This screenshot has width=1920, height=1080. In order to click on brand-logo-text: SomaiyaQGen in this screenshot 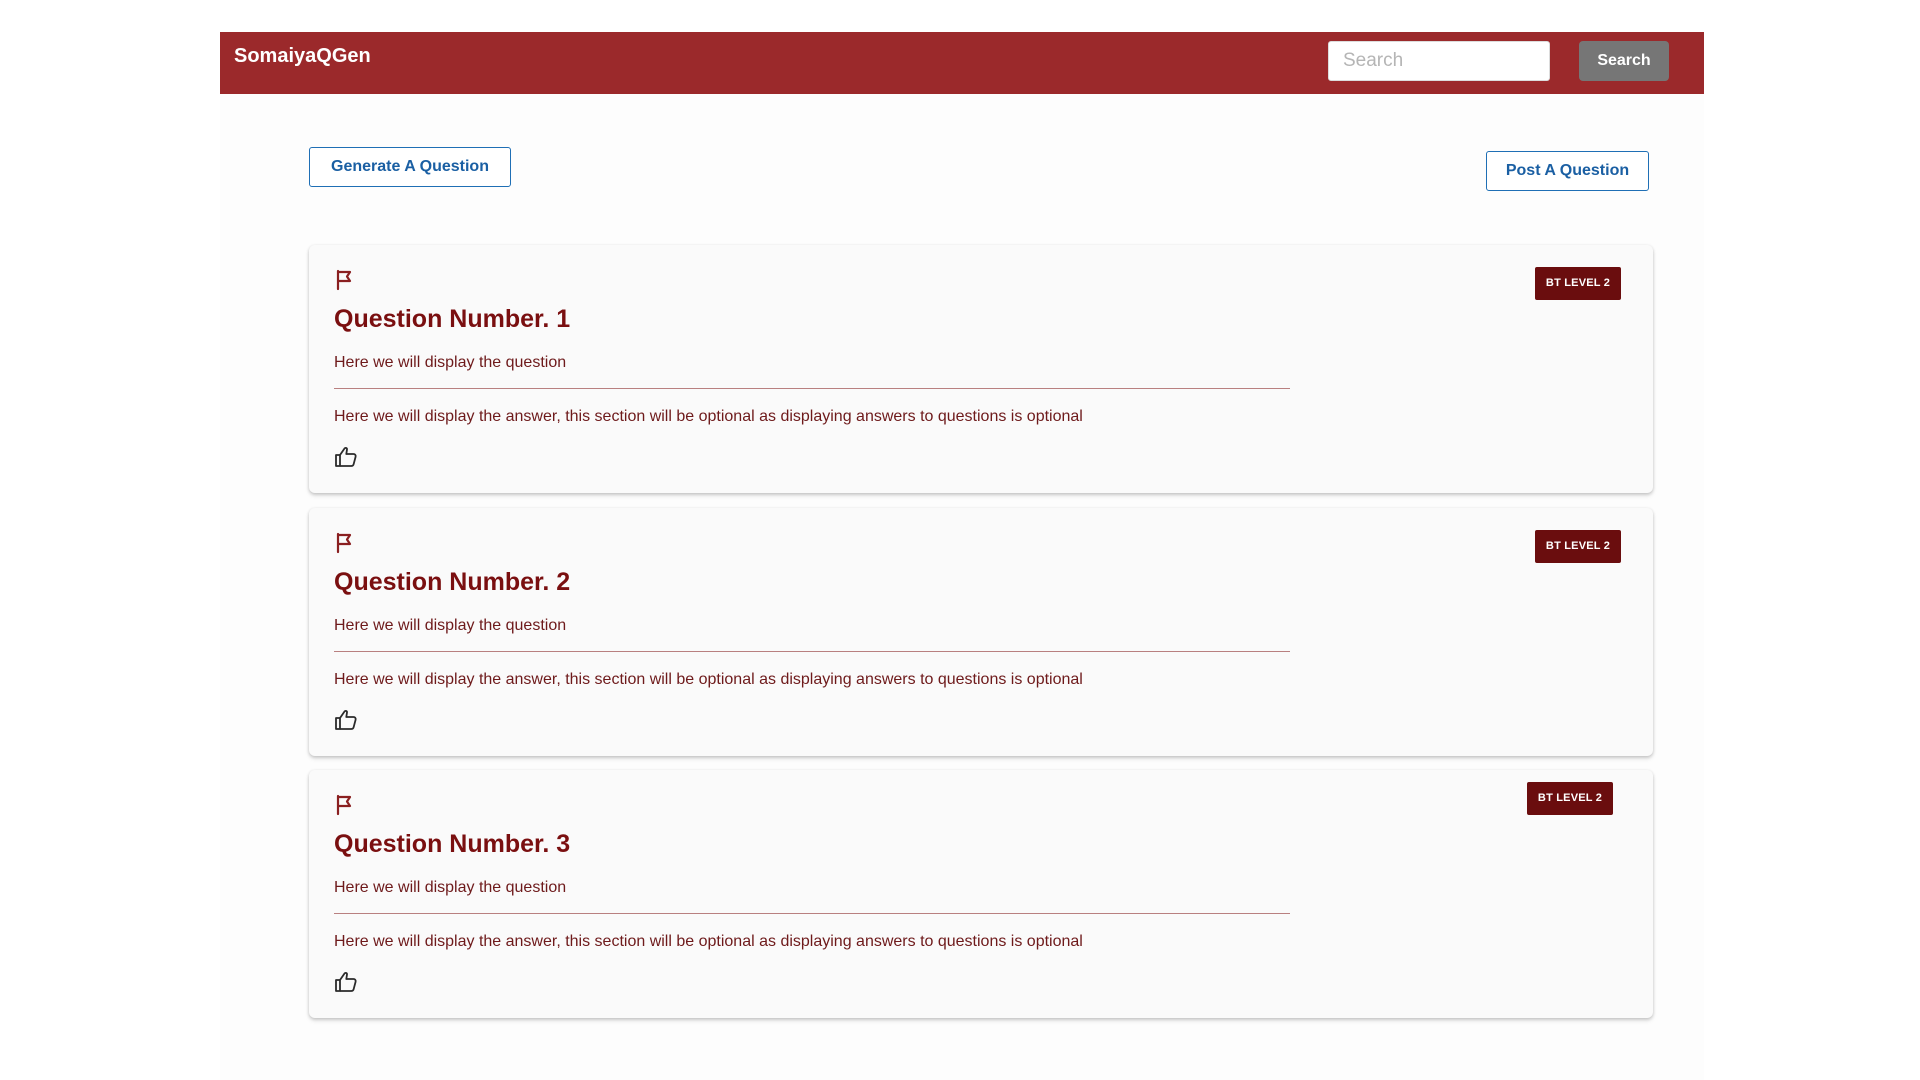, I will do `click(302, 56)`.